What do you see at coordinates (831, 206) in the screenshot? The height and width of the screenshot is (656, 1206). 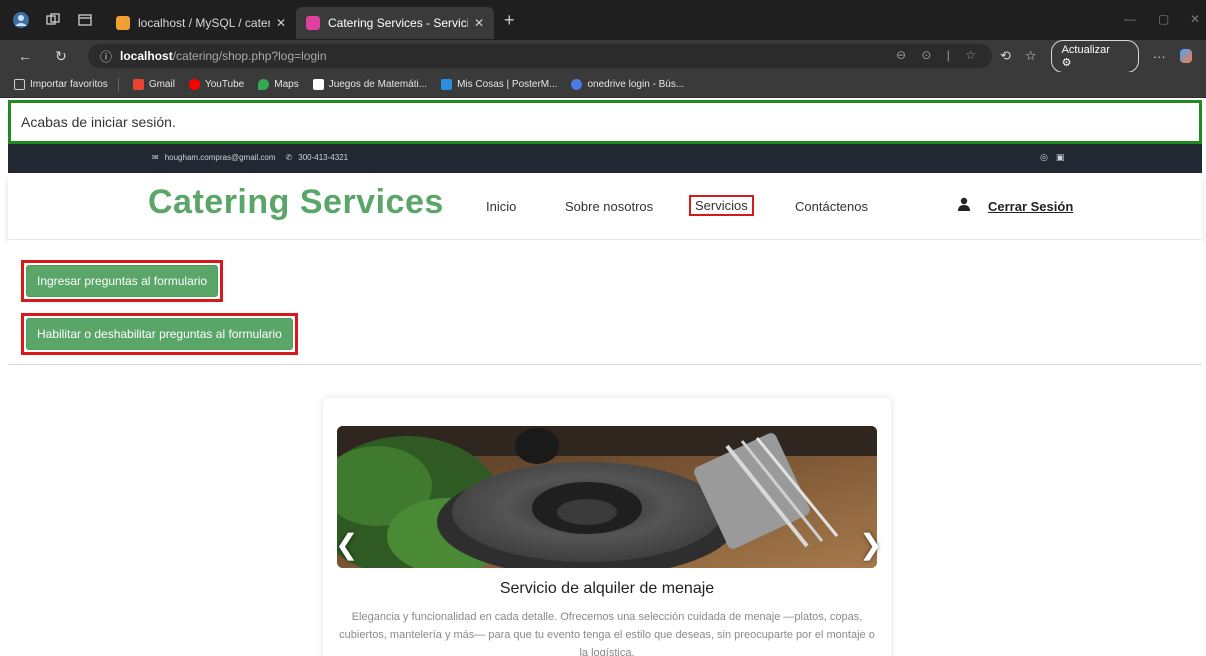 I see `nav-contactenos: Contáctenos` at bounding box center [831, 206].